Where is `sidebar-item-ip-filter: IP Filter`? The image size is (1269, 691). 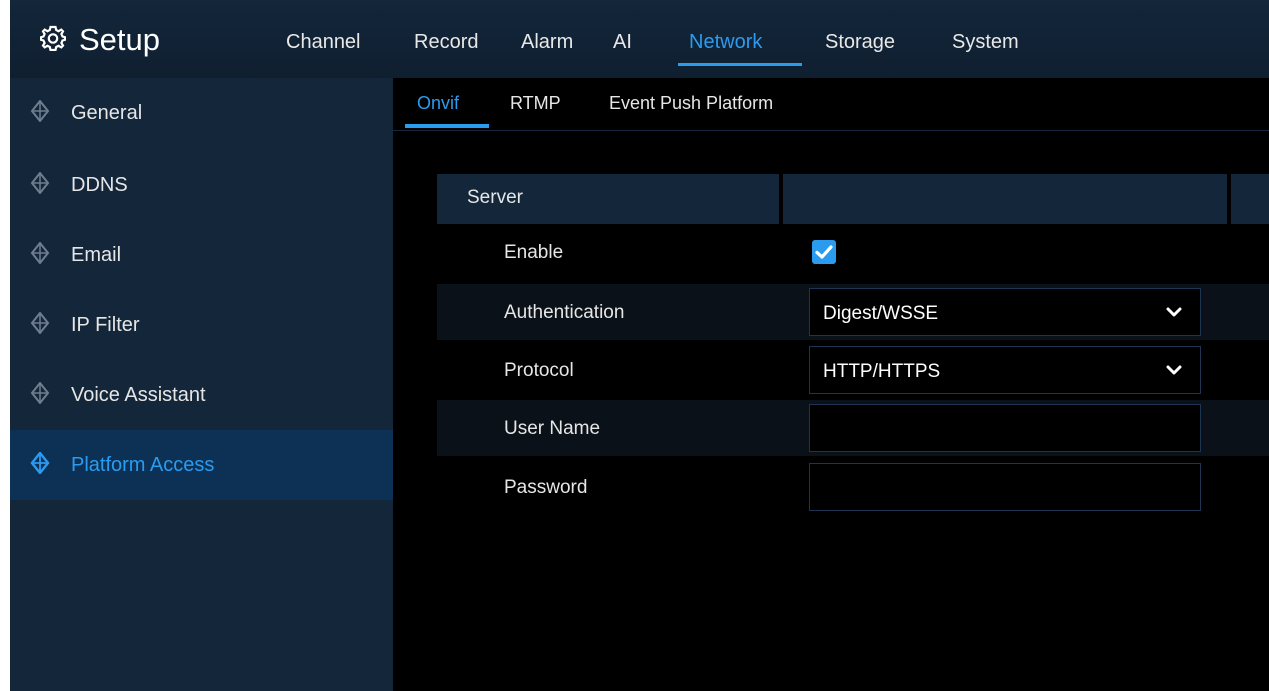 sidebar-item-ip-filter: IP Filter is located at coordinates (201, 325).